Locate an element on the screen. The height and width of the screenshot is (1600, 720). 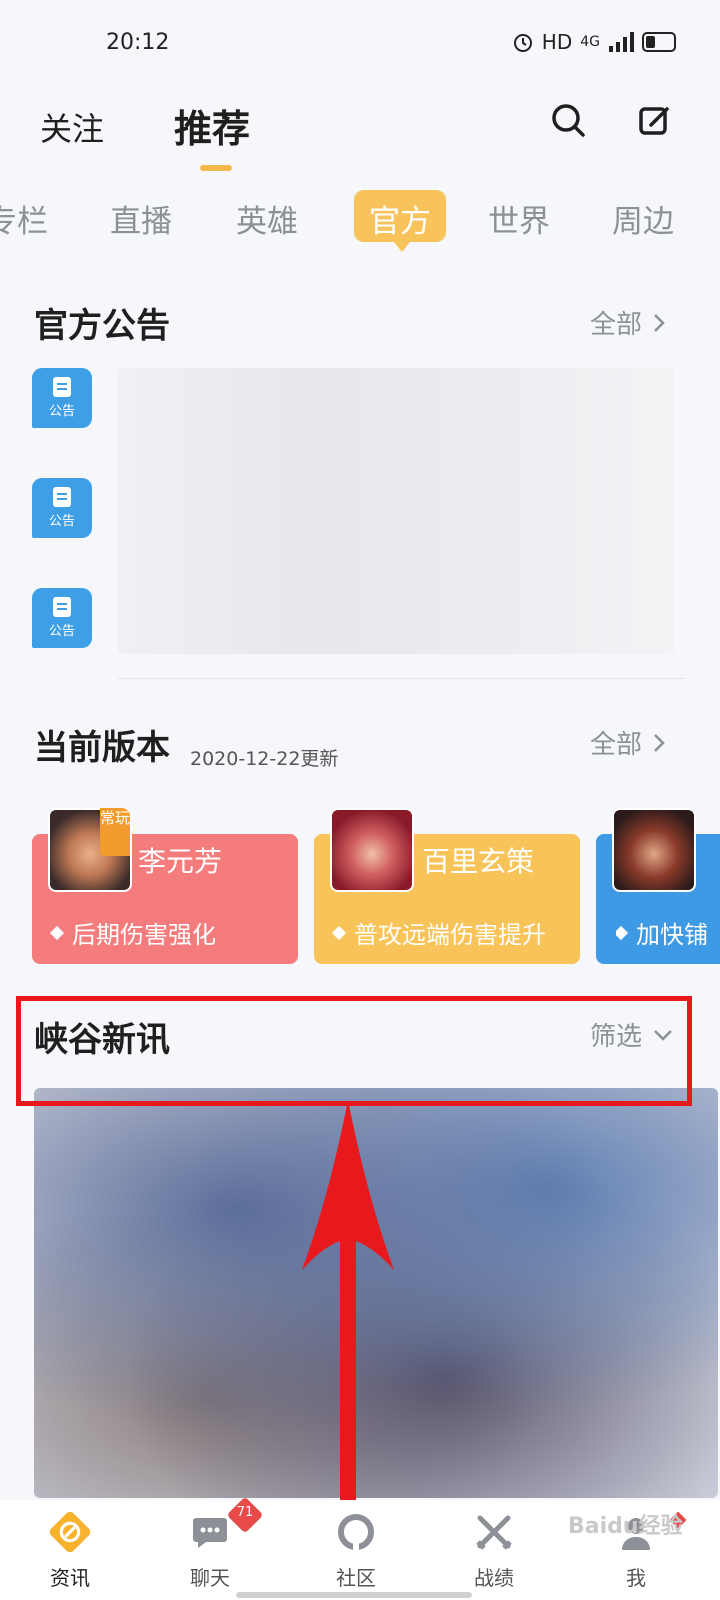
tab-recommend: 推荐 is located at coordinates (212, 125).